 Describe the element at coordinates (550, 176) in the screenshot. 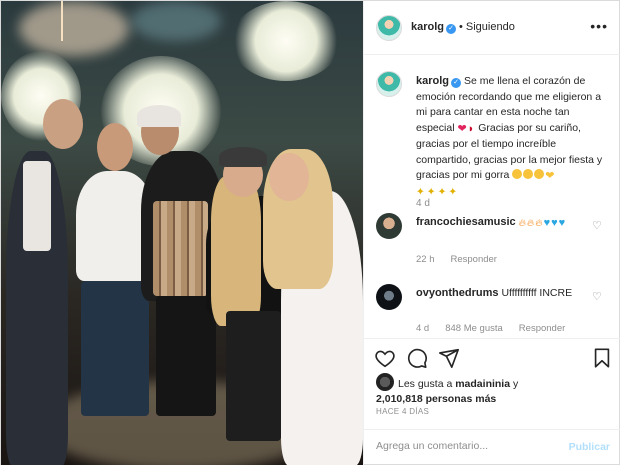

I see `yellow-heart-emoji: ❤` at that location.